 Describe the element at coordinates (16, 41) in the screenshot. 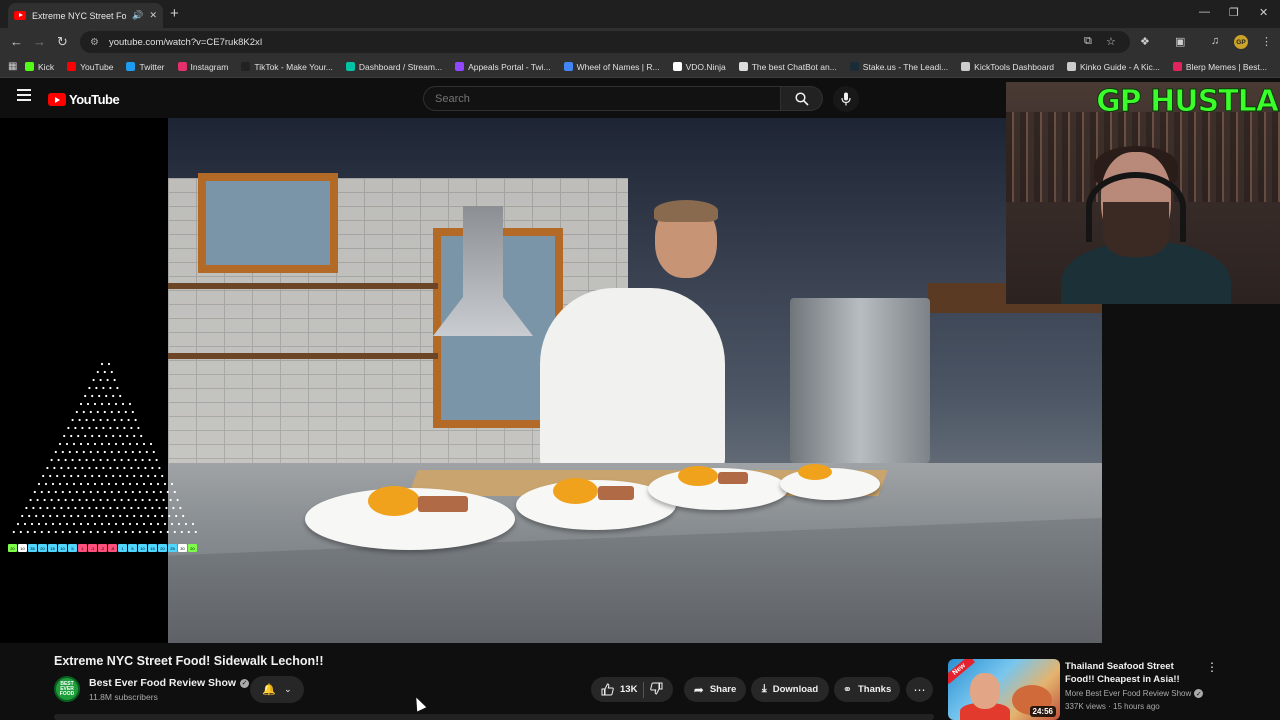

I see `back-icon: ←` at that location.